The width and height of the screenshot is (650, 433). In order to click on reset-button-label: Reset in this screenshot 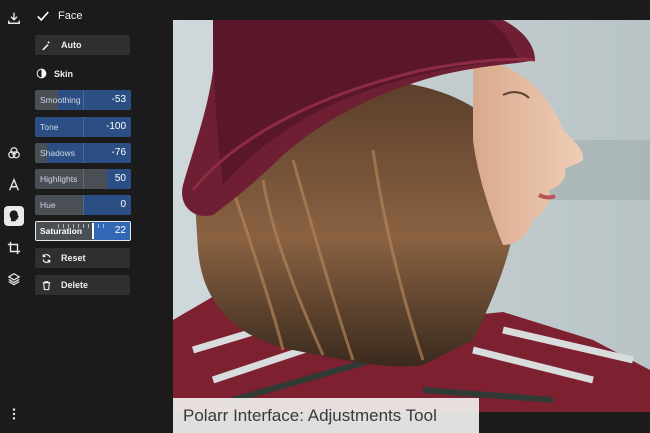, I will do `click(73, 258)`.